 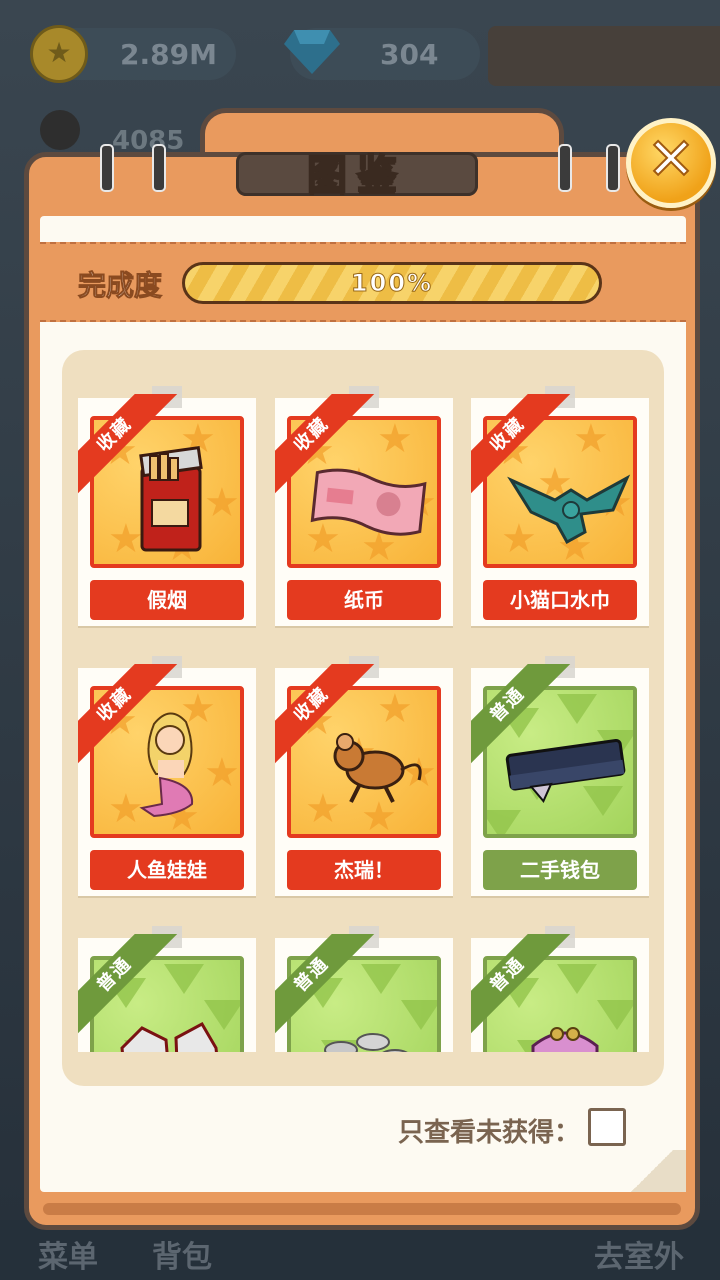 What do you see at coordinates (167, 870) in the screenshot?
I see `item-name: 人鱼娃娃` at bounding box center [167, 870].